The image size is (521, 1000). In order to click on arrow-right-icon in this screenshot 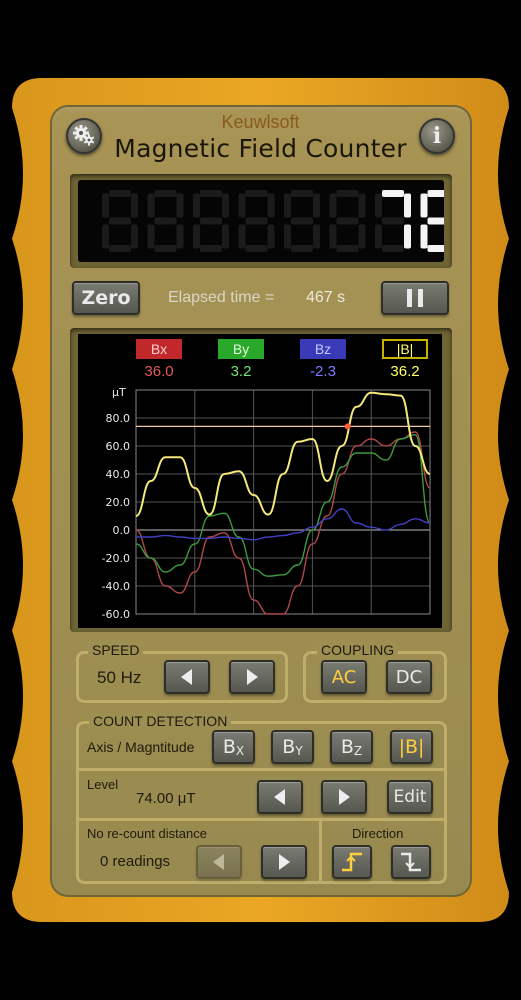, I will do `click(252, 677)`.